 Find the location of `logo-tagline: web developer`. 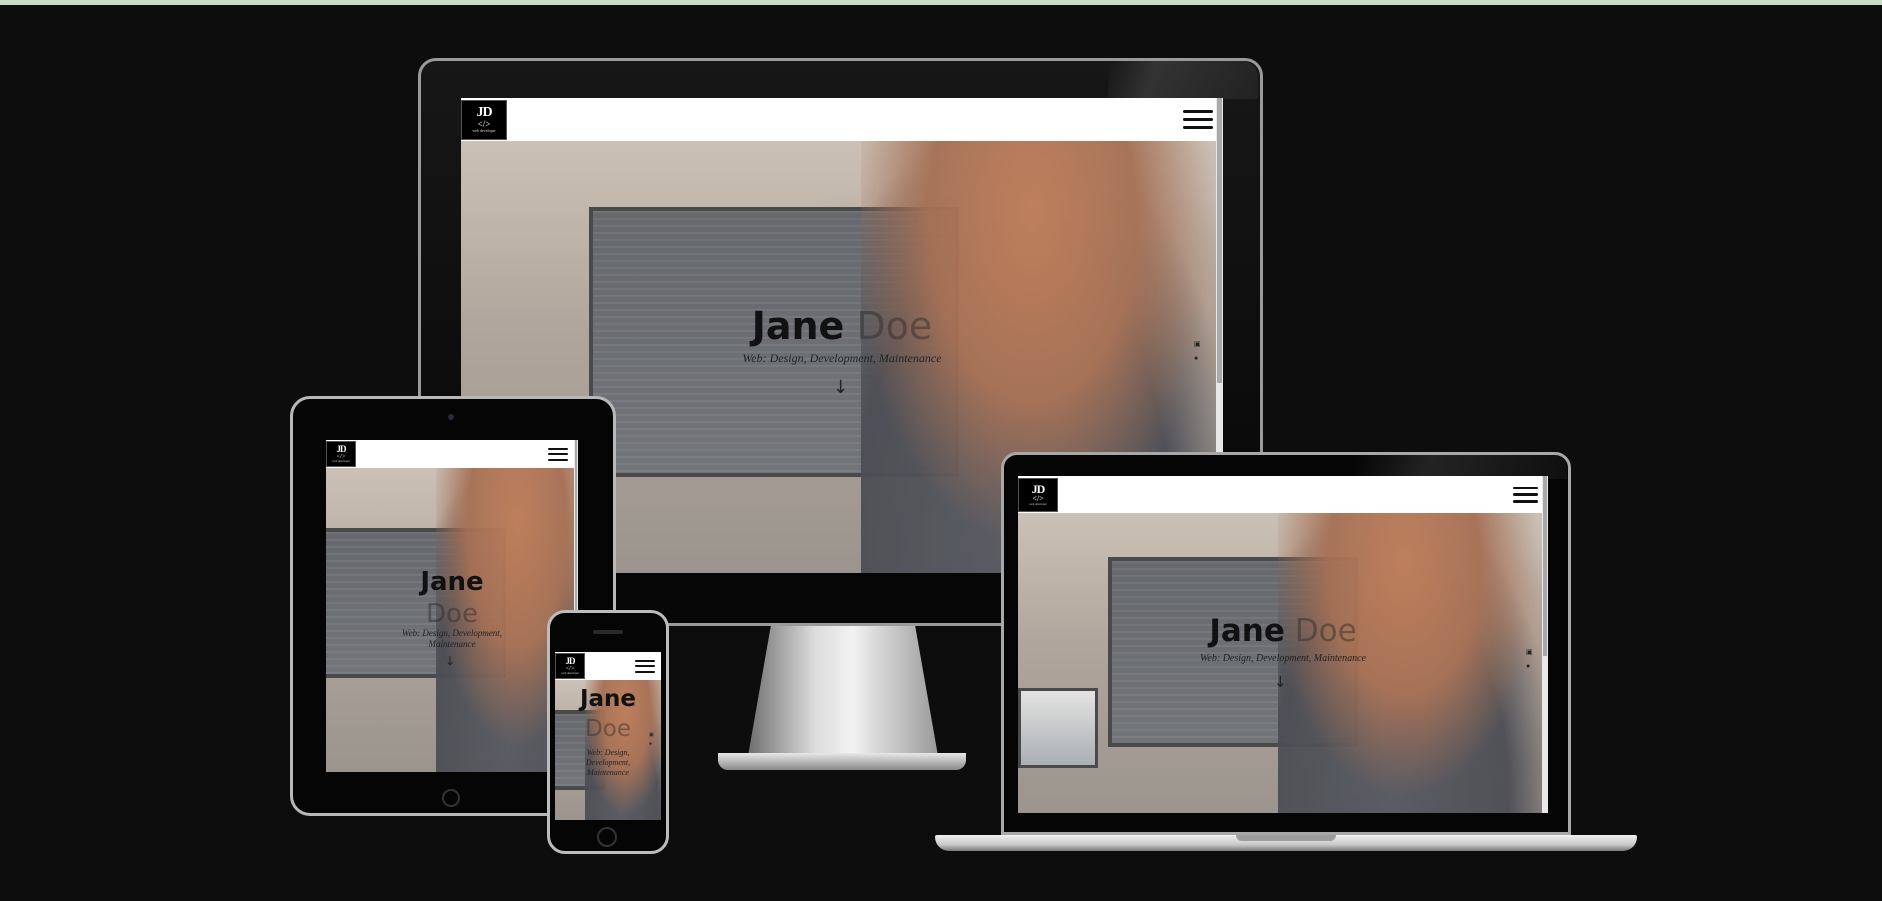

logo-tagline: web developer is located at coordinates (484, 130).